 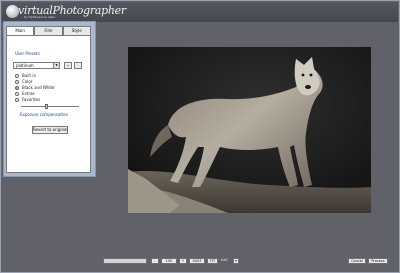 I want to click on user-presets-heading: User Presets, so click(x=27, y=53).